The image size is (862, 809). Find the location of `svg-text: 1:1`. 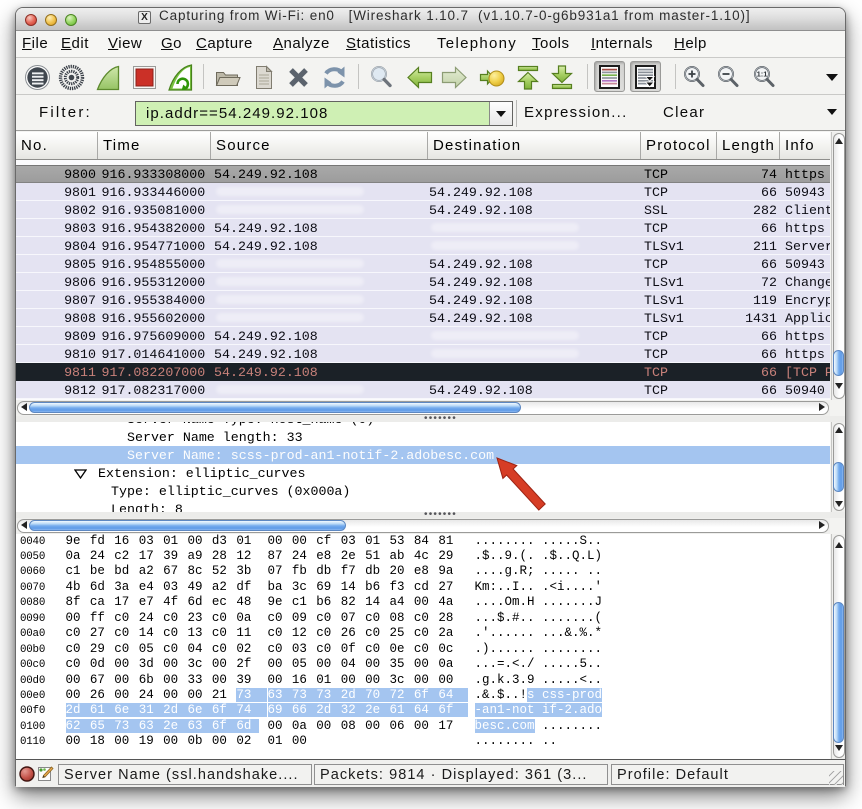

svg-text: 1:1 is located at coordinates (762, 73).